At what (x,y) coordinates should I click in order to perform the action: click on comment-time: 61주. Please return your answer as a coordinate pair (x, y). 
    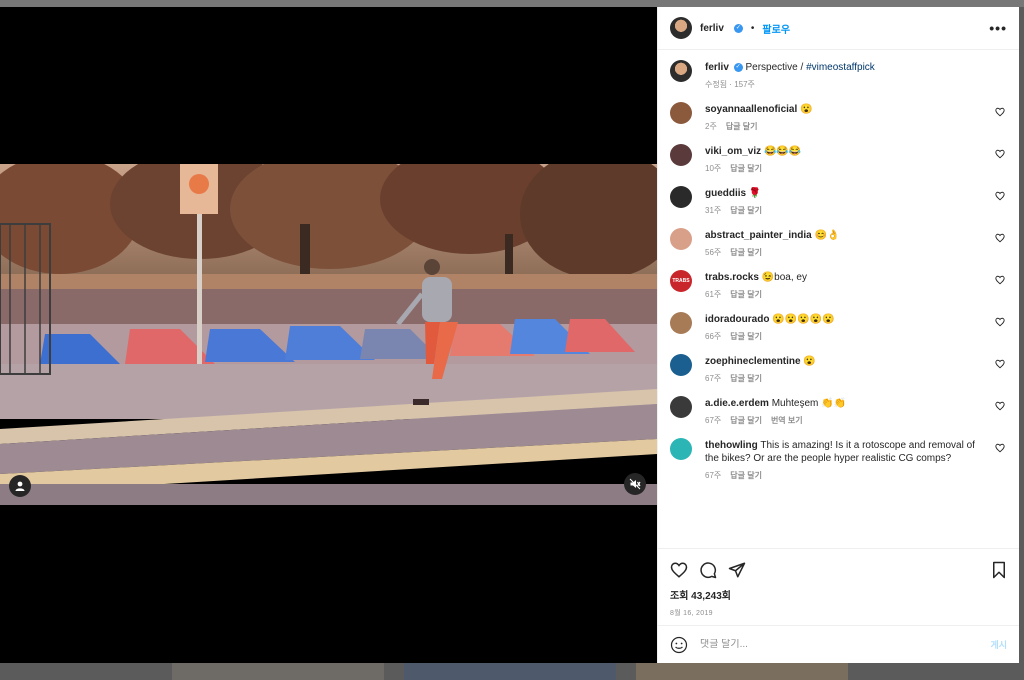
    Looking at the image, I should click on (713, 294).